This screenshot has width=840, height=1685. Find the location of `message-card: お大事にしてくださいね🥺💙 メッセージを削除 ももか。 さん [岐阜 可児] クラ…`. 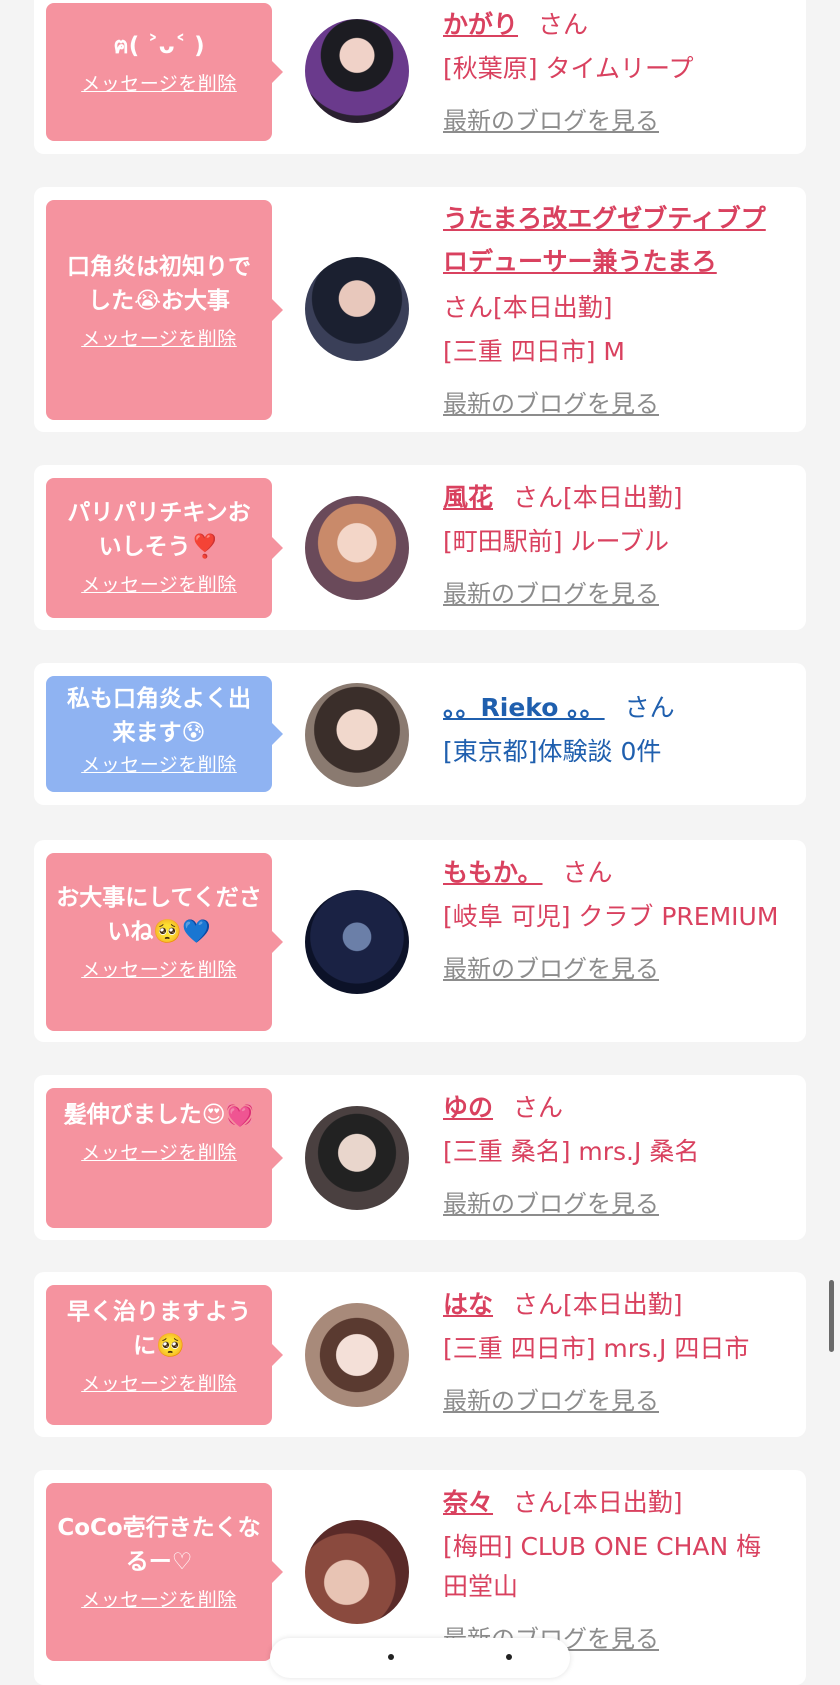

message-card: お大事にしてくださいね🥺💙 メッセージを削除 ももか。 さん [岐阜 可児] クラ… is located at coordinates (420, 941).